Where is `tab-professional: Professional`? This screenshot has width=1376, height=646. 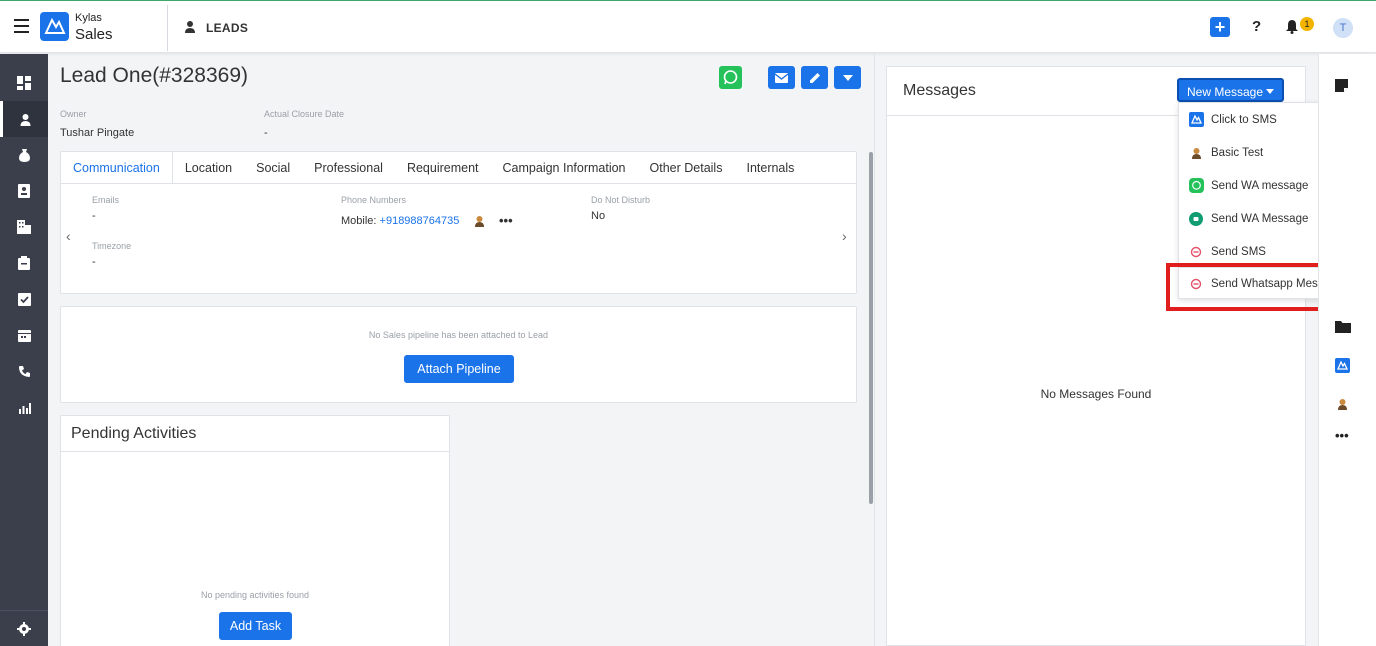 tab-professional: Professional is located at coordinates (348, 168).